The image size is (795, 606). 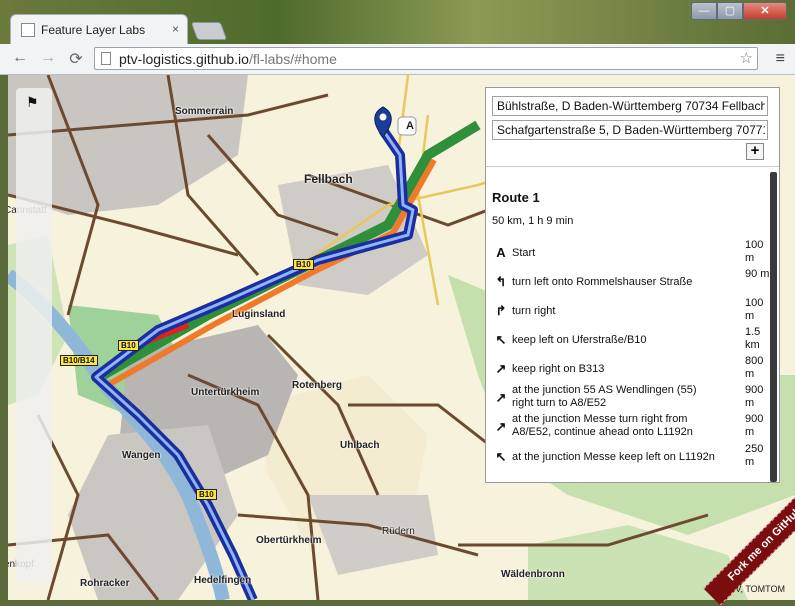 I want to click on bookmark-star-icon: ☆, so click(x=746, y=58).